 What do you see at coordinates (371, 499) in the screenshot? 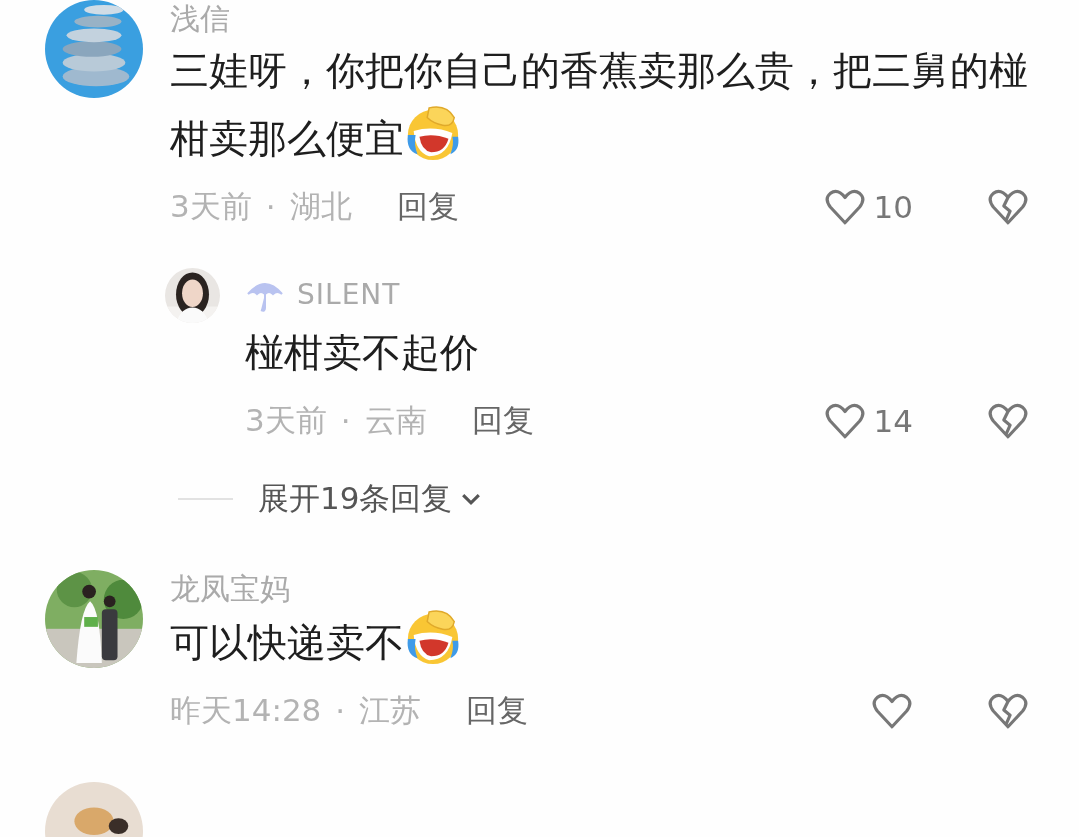
I see `expand-replies-button: 展开19条回复` at bounding box center [371, 499].